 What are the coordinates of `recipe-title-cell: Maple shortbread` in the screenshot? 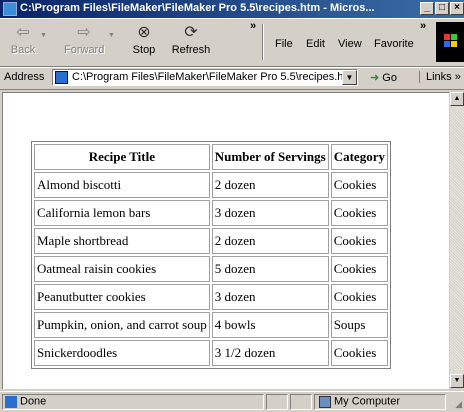 It's located at (122, 241).